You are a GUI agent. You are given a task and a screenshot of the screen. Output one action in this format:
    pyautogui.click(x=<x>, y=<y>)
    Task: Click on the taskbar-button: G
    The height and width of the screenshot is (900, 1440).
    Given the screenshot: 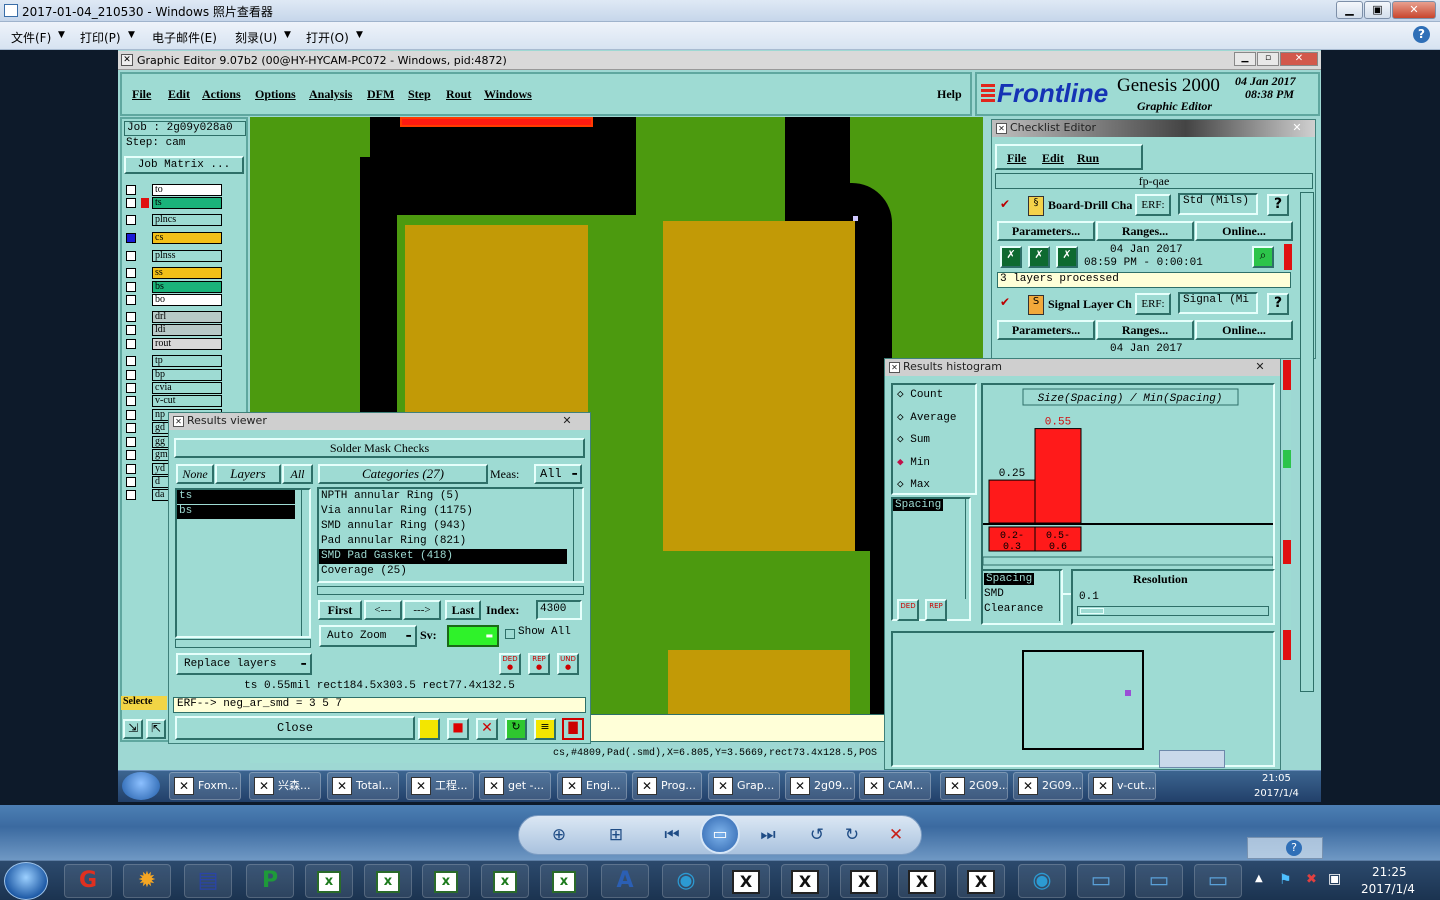 What is the action you would take?
    pyautogui.click(x=88, y=881)
    